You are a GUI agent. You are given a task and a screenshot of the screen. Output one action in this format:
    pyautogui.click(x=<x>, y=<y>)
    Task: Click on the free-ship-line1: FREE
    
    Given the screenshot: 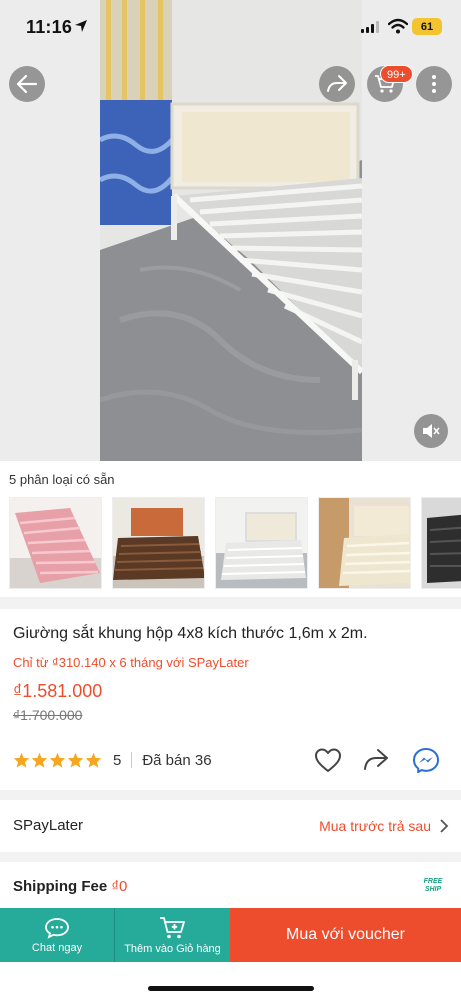 What is the action you would take?
    pyautogui.click(x=433, y=881)
    